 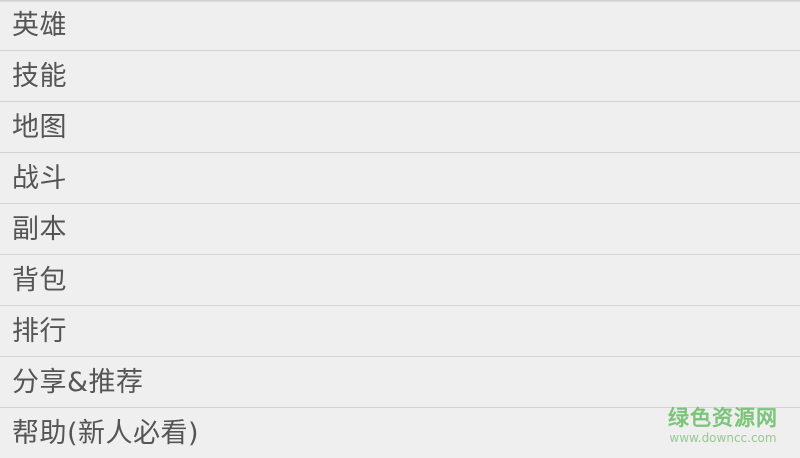 What do you see at coordinates (400, 433) in the screenshot?
I see `menu-item-help: 帮助(新人必看)` at bounding box center [400, 433].